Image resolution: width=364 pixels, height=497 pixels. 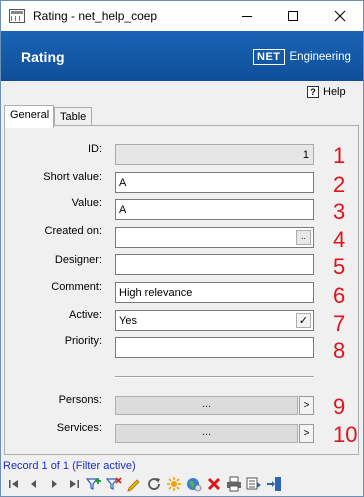 I want to click on web-button, so click(x=193, y=484).